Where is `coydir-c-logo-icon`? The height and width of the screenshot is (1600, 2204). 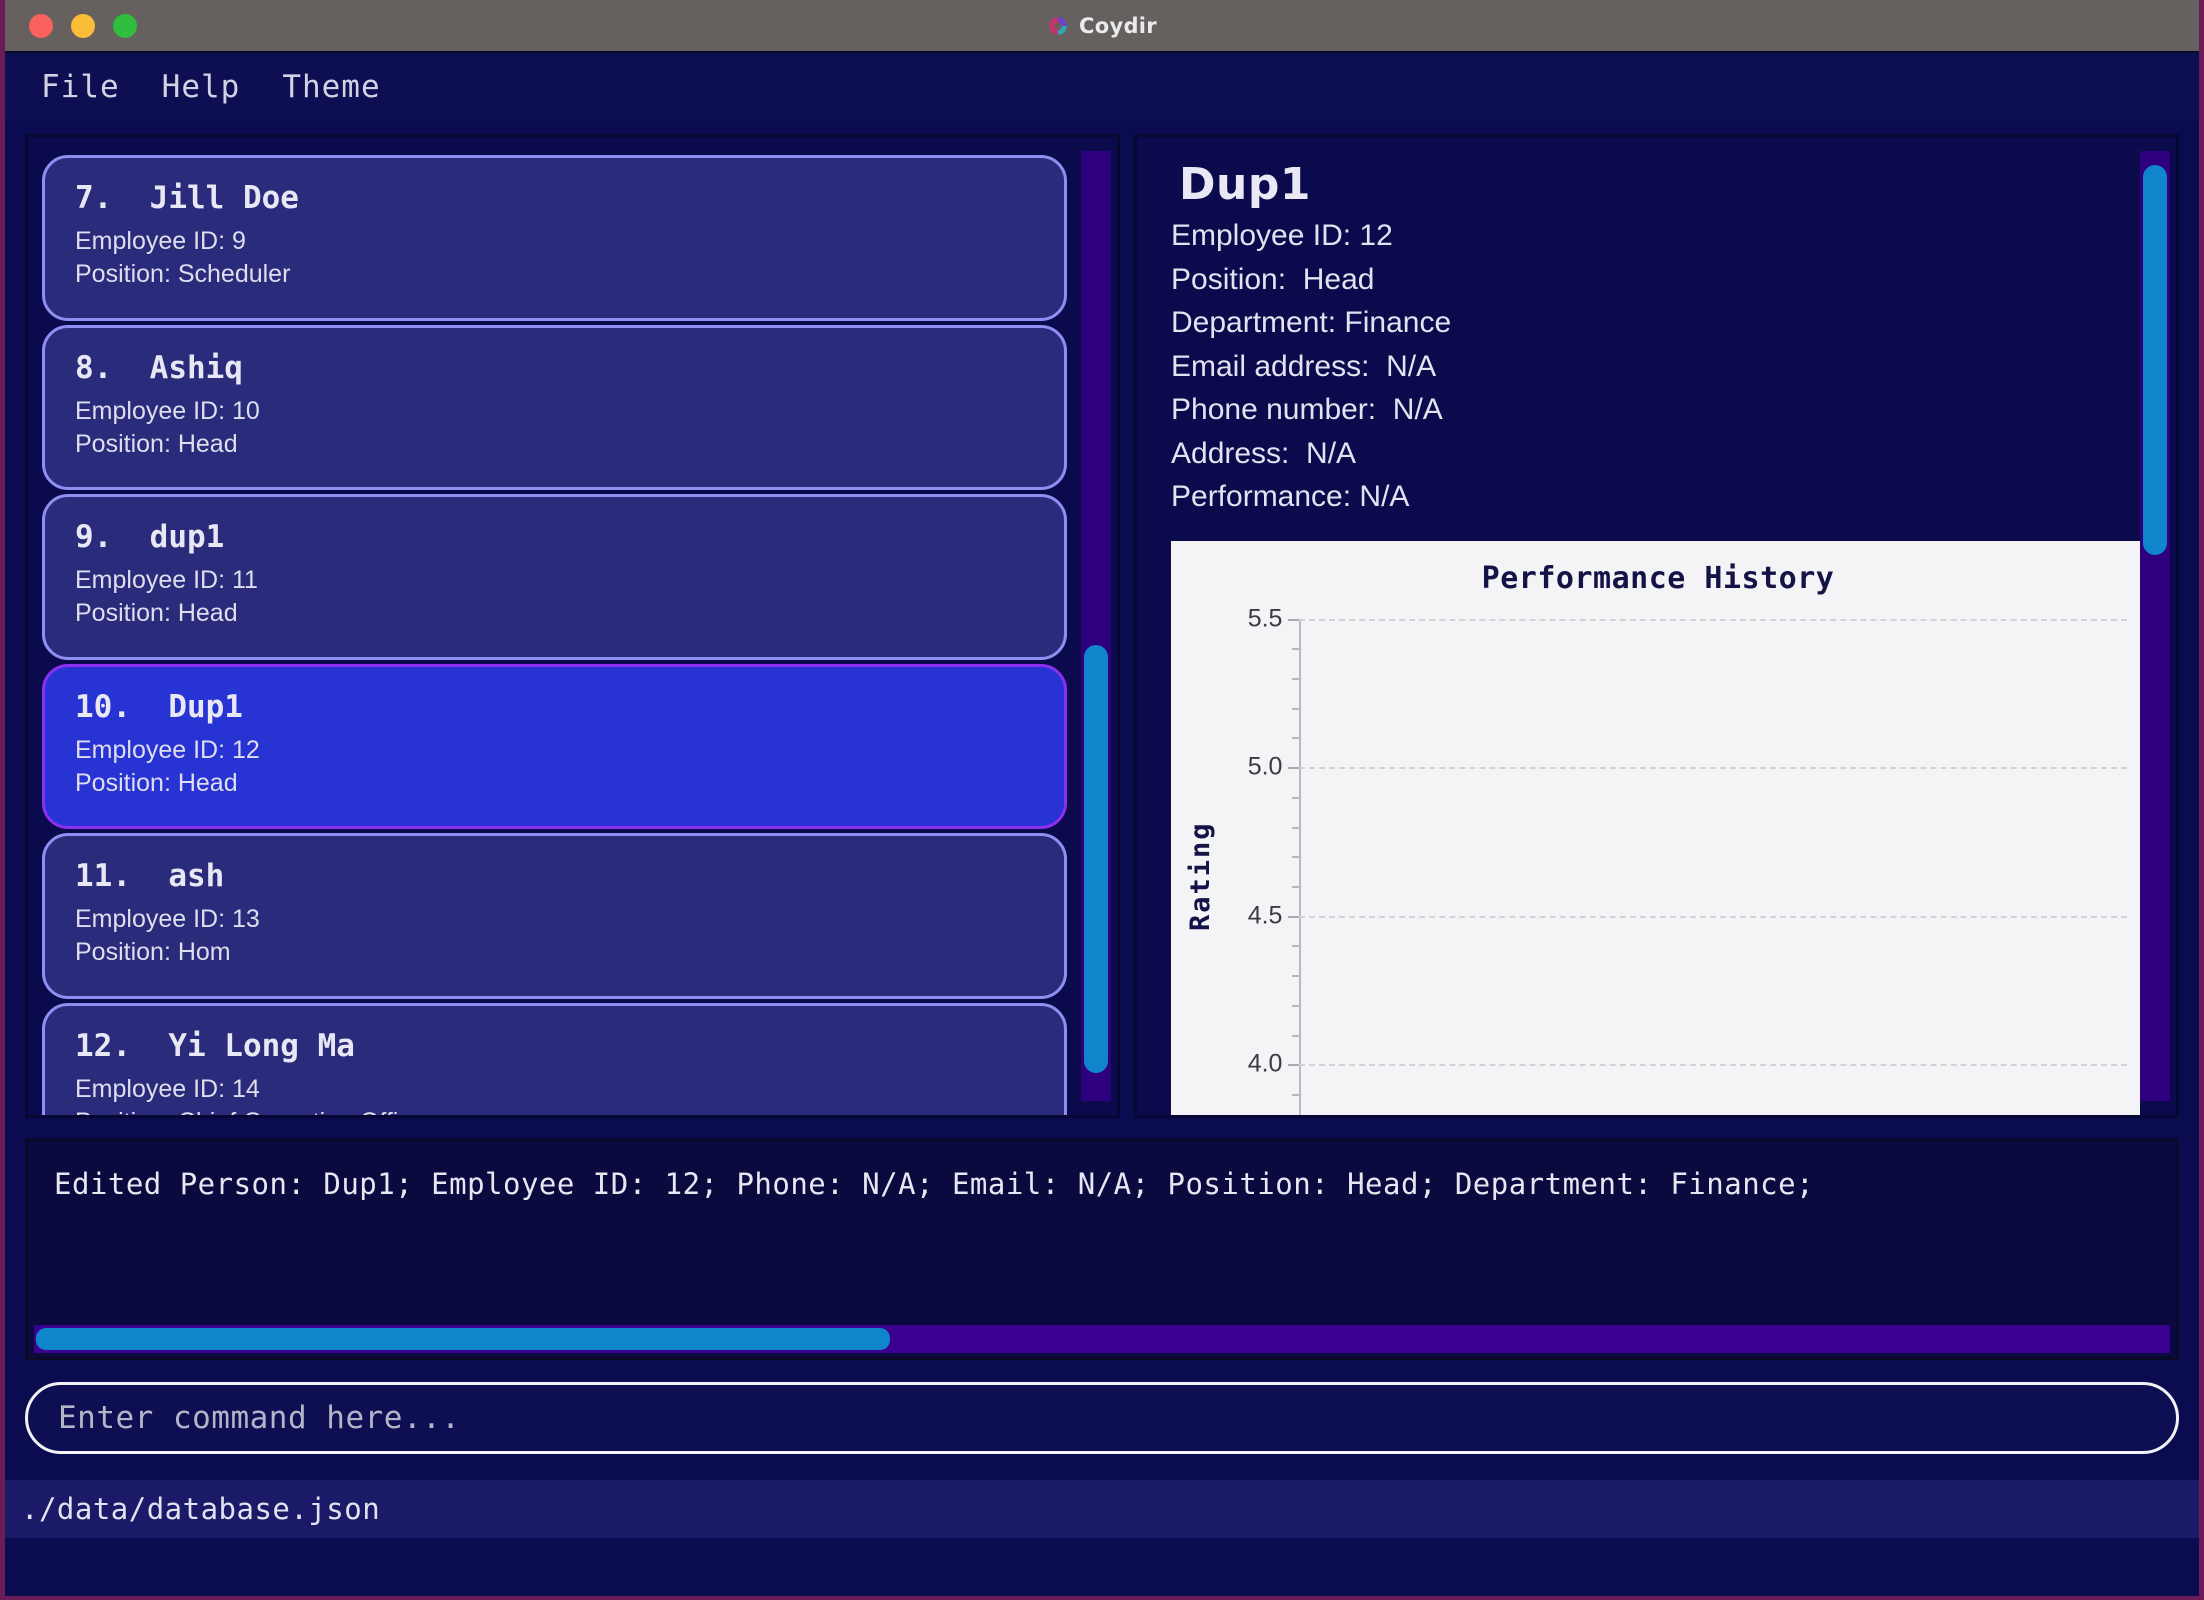 coydir-c-logo-icon is located at coordinates (1058, 25).